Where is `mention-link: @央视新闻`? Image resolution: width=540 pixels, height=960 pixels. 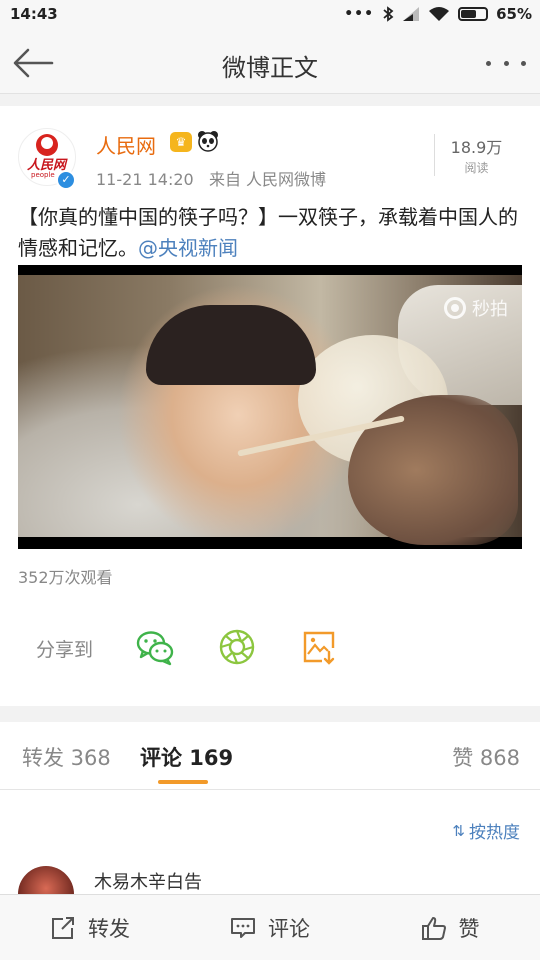 mention-link: @央视新闻 is located at coordinates (188, 248).